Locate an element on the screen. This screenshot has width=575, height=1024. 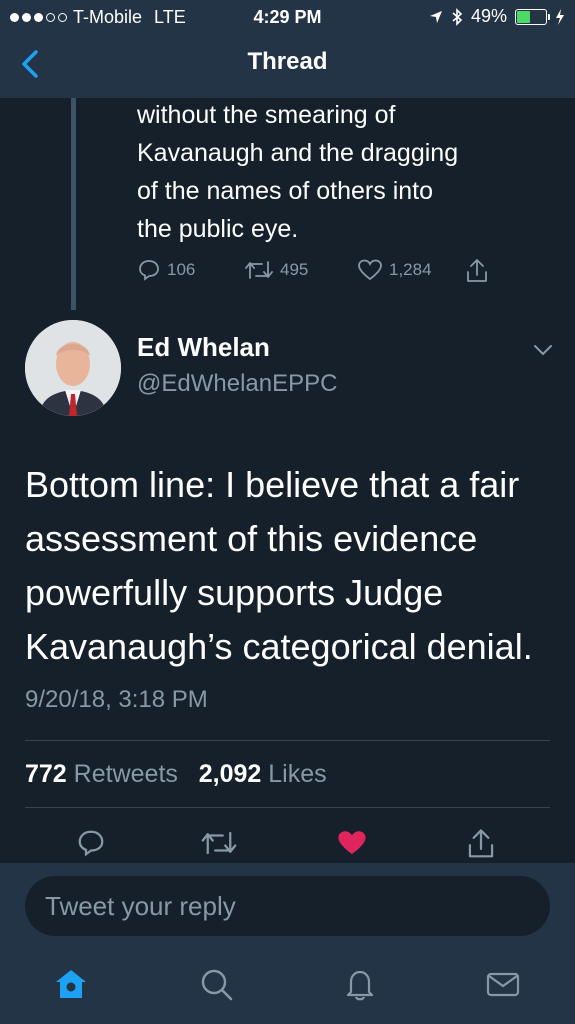
reply-input: Tweet your reply is located at coordinates (287, 906).